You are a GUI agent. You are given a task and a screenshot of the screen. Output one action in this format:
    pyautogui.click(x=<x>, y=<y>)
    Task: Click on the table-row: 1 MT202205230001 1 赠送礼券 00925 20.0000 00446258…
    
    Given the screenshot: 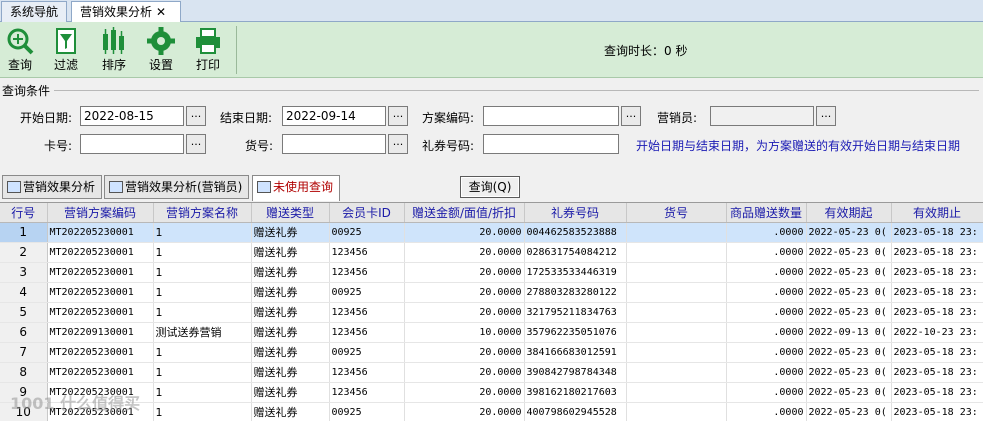 What is the action you would take?
    pyautogui.click(x=491, y=232)
    